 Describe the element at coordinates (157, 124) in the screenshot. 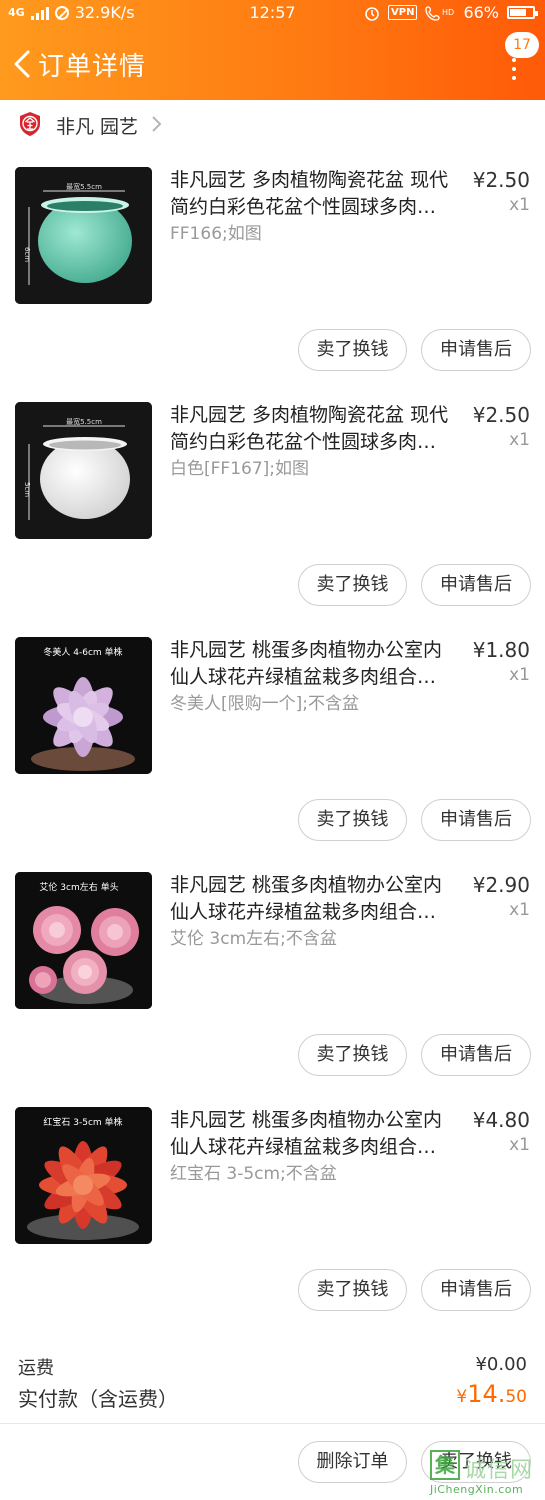

I see `chevron-right-icon` at that location.